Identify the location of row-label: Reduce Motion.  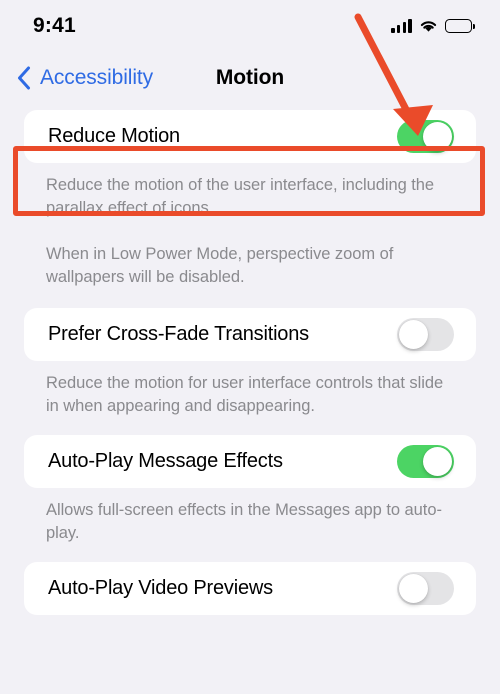
(114, 136).